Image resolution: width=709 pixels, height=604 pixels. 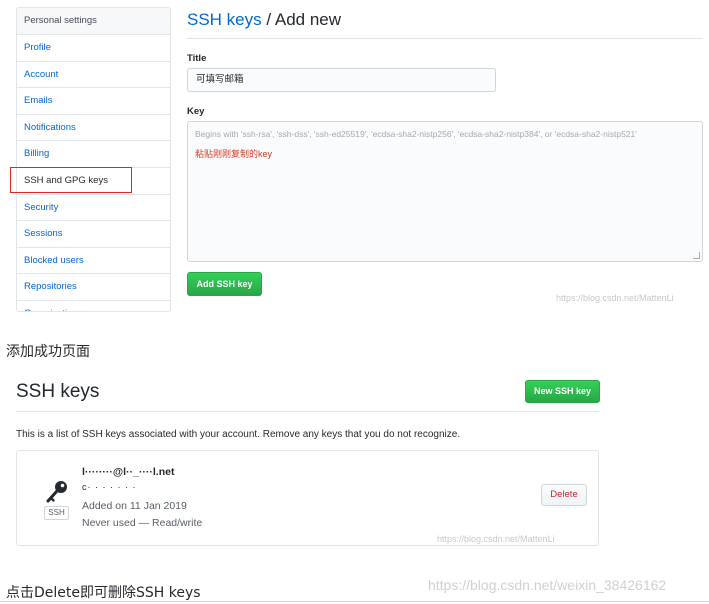 What do you see at coordinates (547, 585) in the screenshot?
I see `watermark-page: https://blog.csdn.net/weixin_38426162` at bounding box center [547, 585].